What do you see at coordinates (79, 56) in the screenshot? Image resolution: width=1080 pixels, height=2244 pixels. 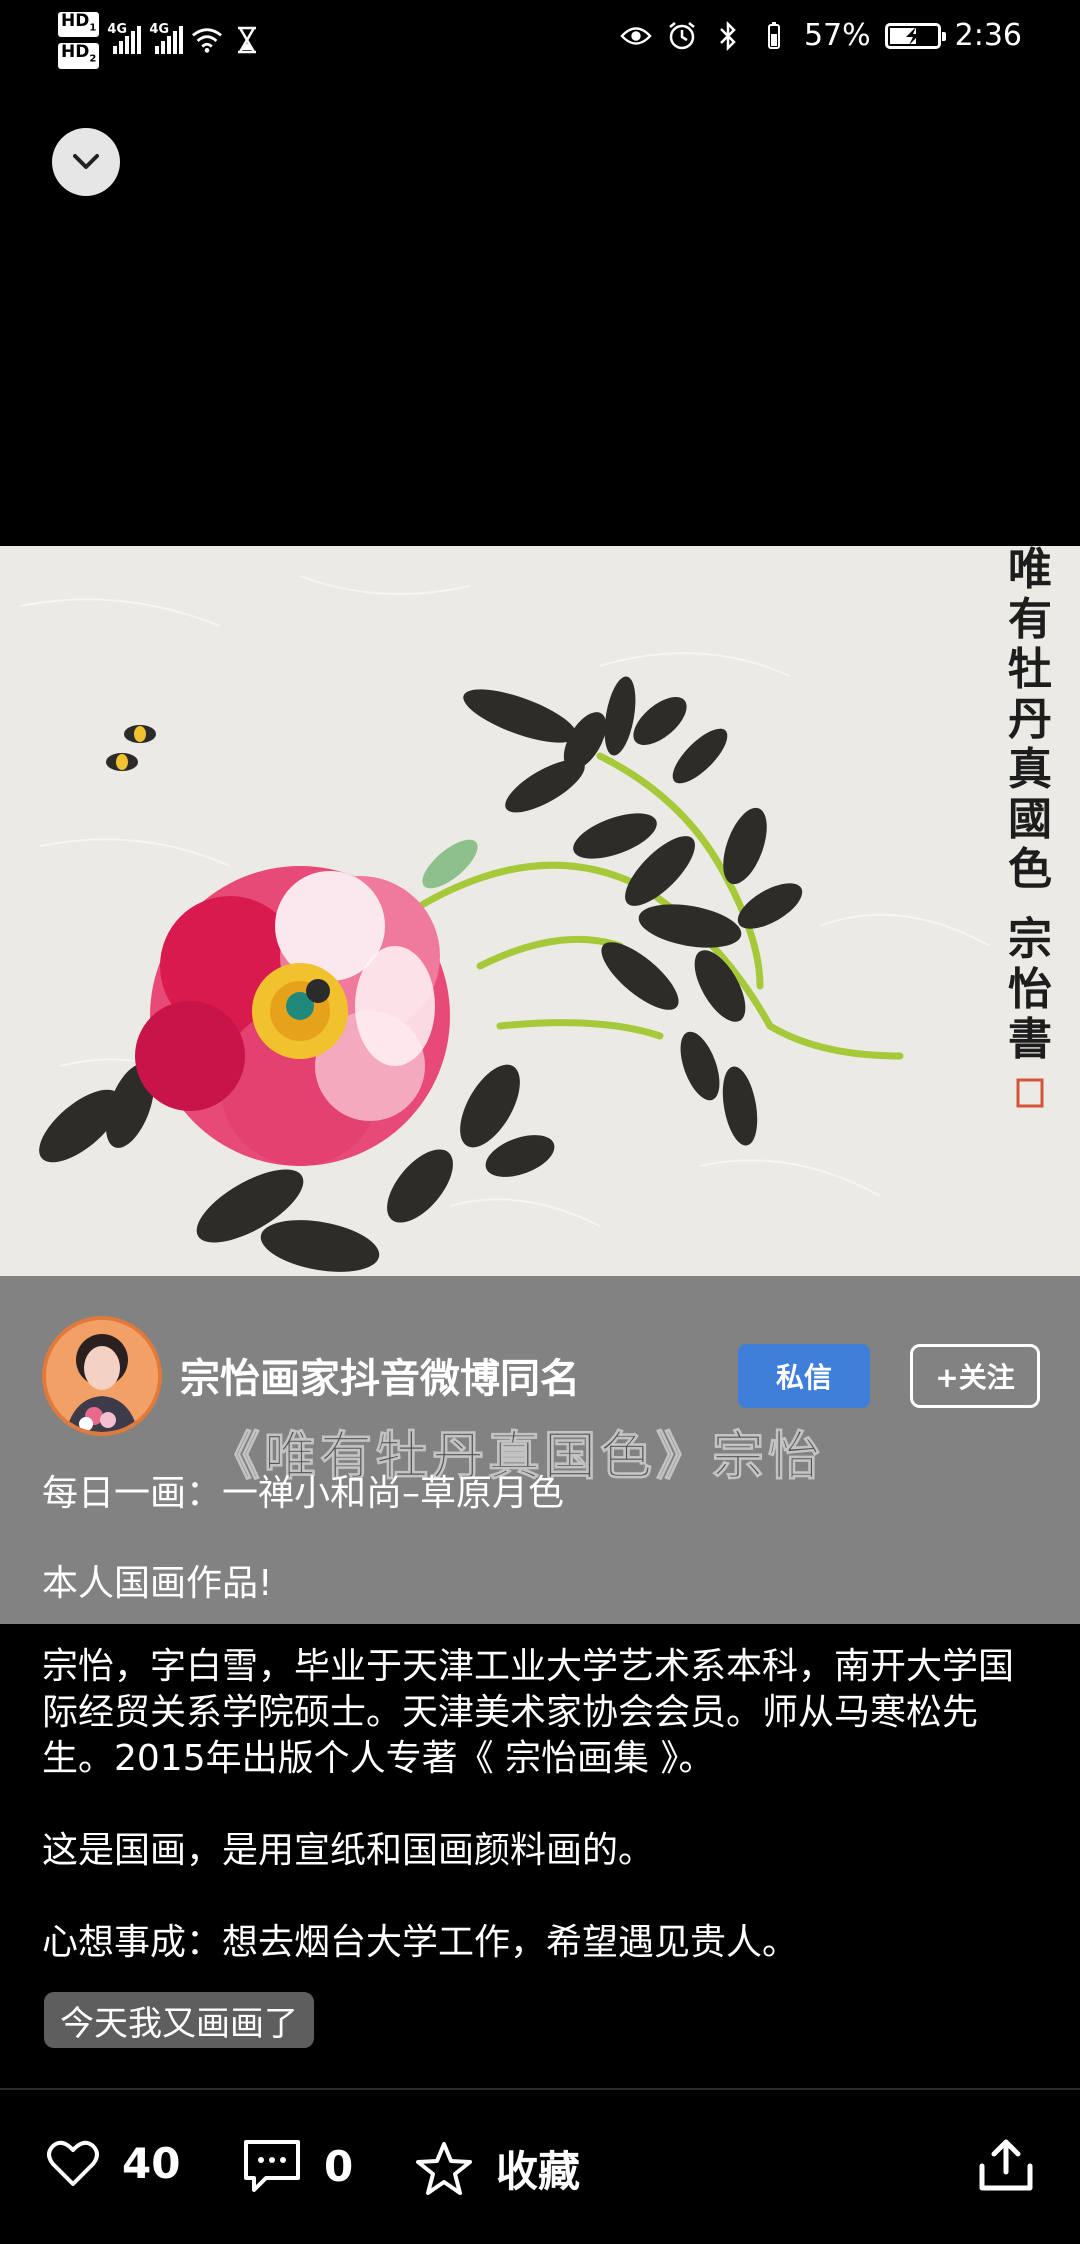 I see `hd2-badge: HD2` at bounding box center [79, 56].